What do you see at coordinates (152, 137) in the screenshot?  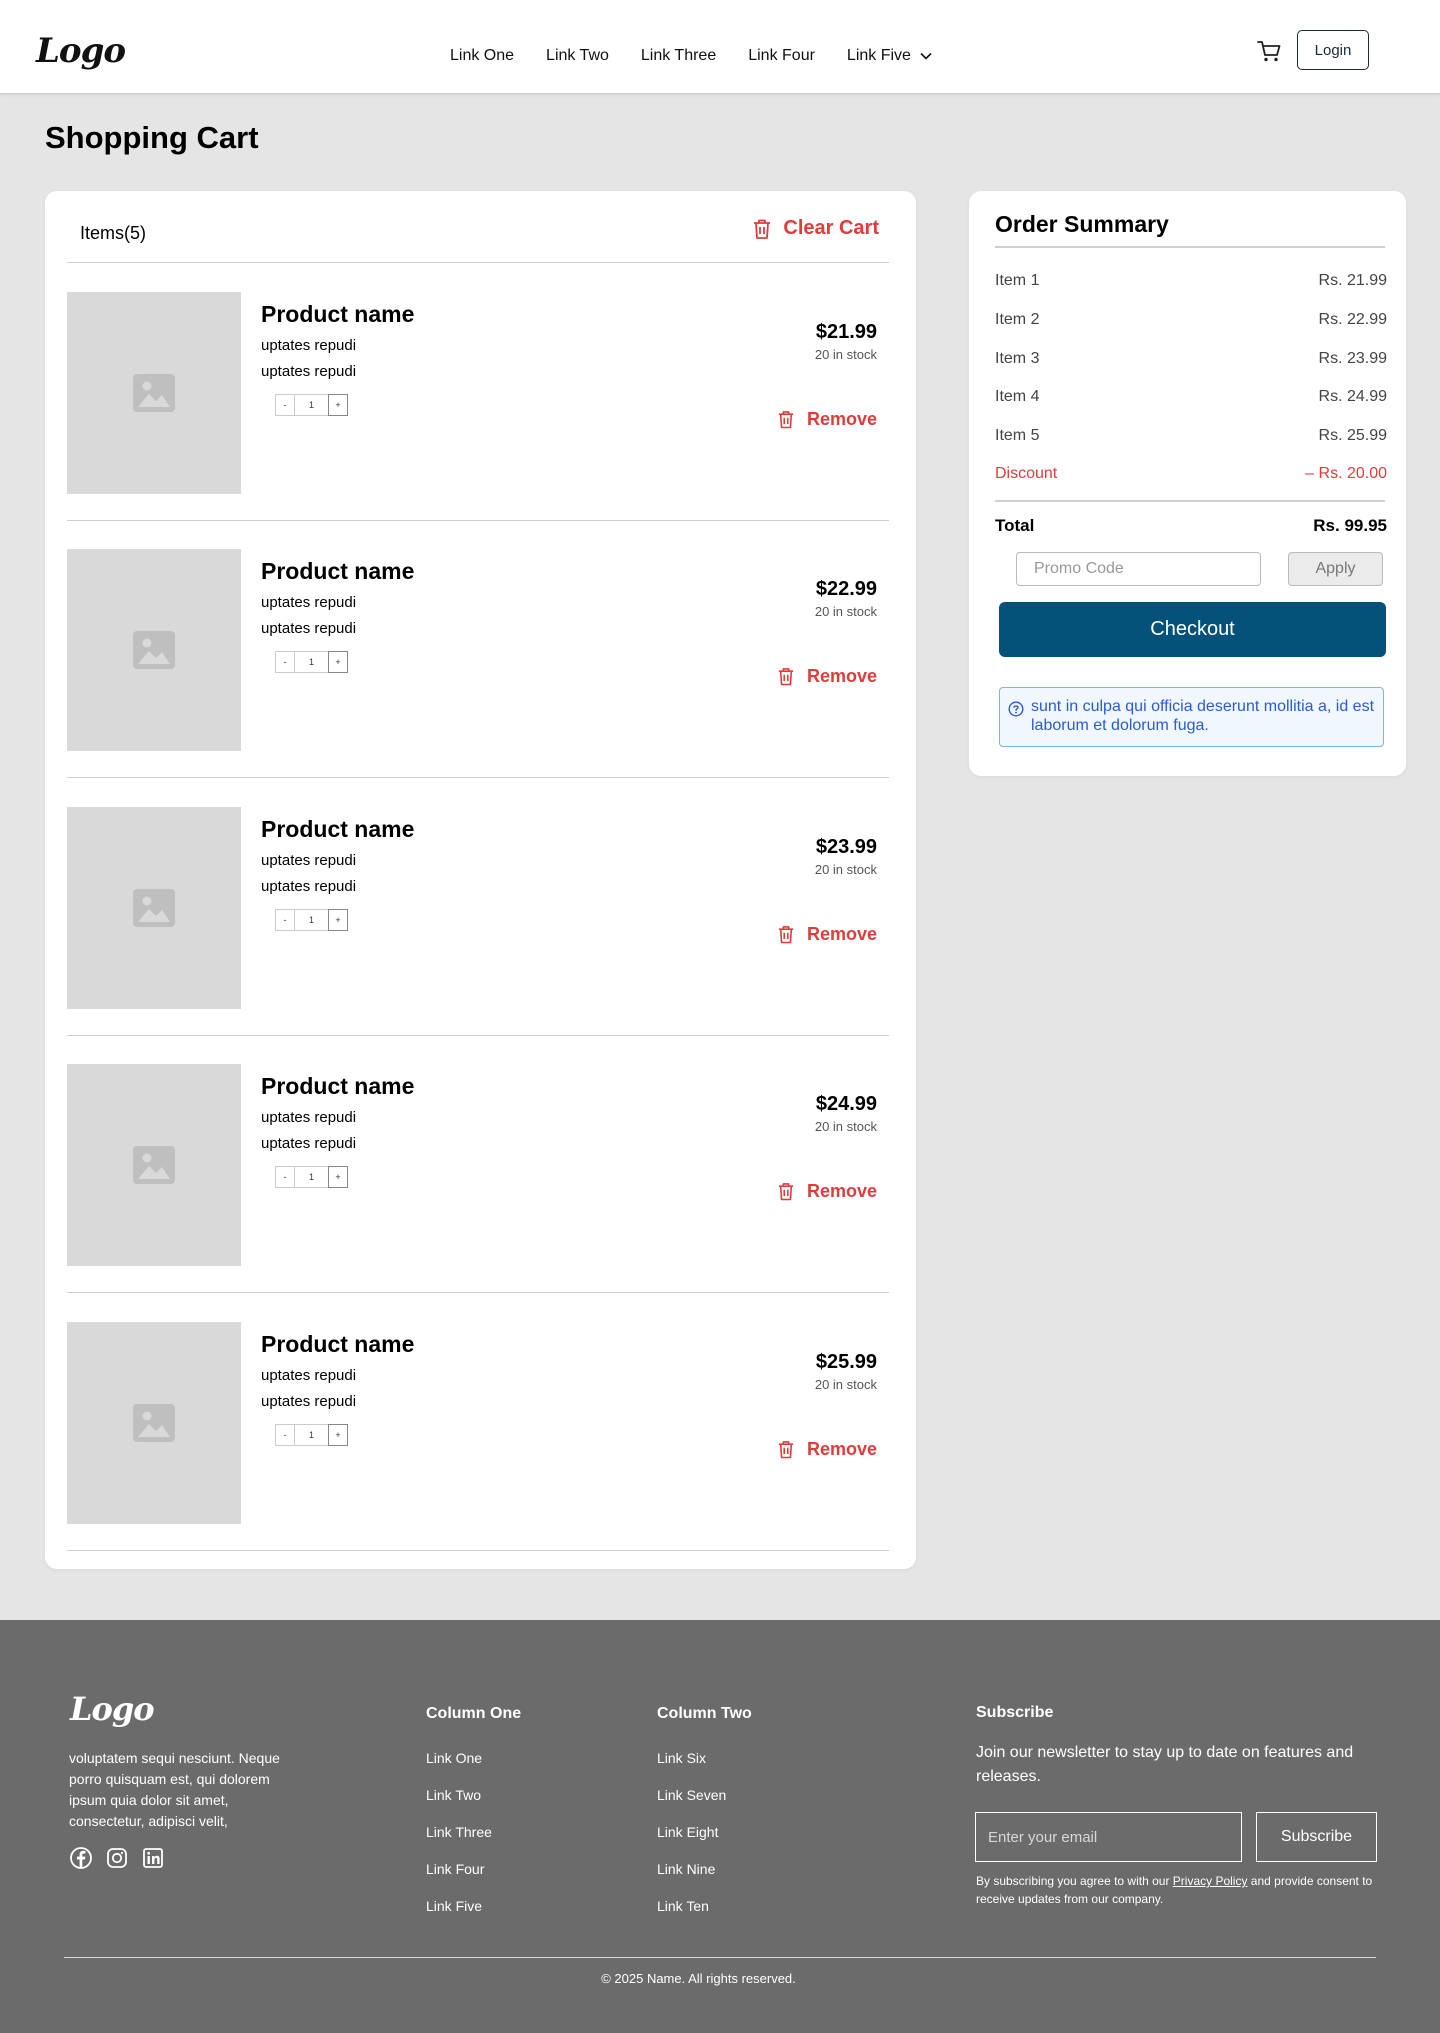 I see `page-title: Shopping Cart` at bounding box center [152, 137].